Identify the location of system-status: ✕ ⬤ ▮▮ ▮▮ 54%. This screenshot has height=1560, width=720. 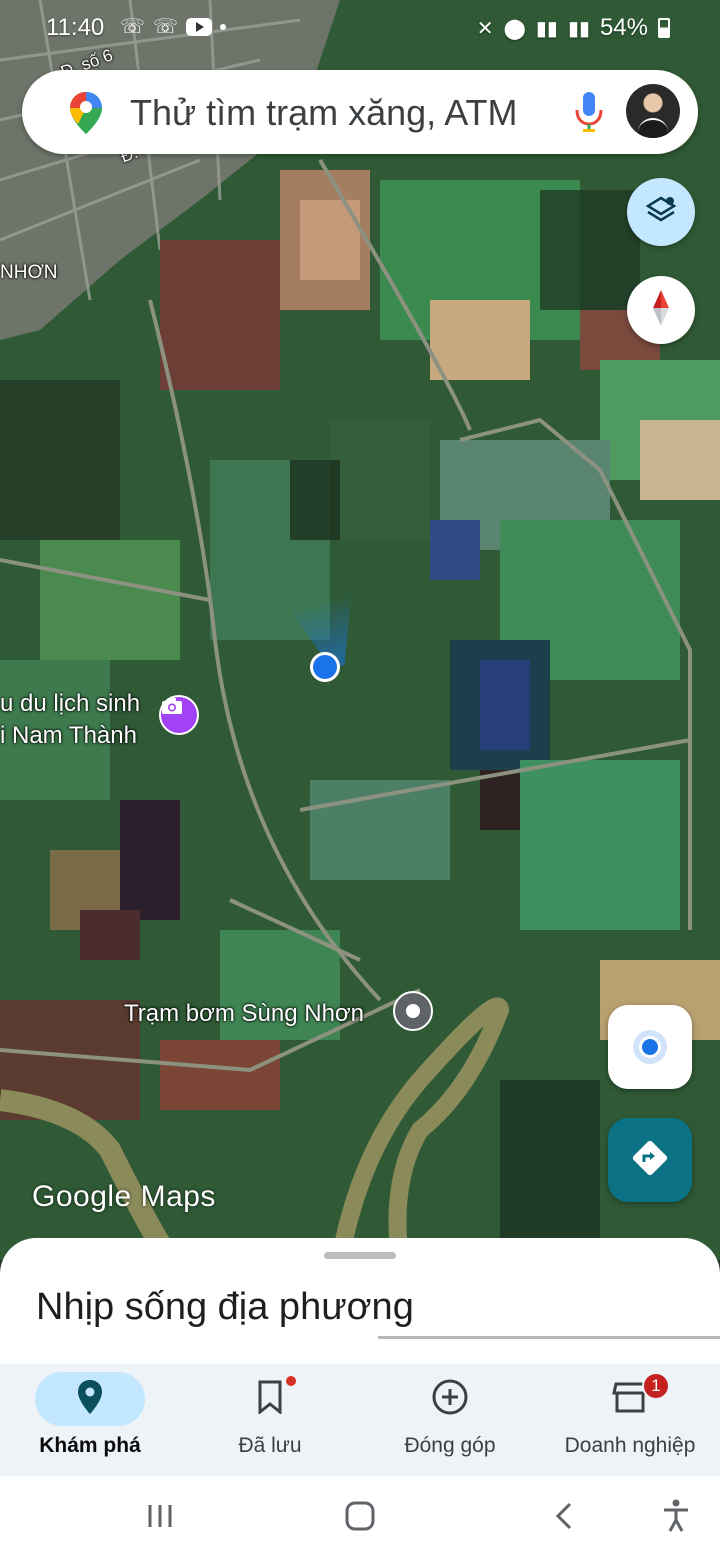
(573, 28).